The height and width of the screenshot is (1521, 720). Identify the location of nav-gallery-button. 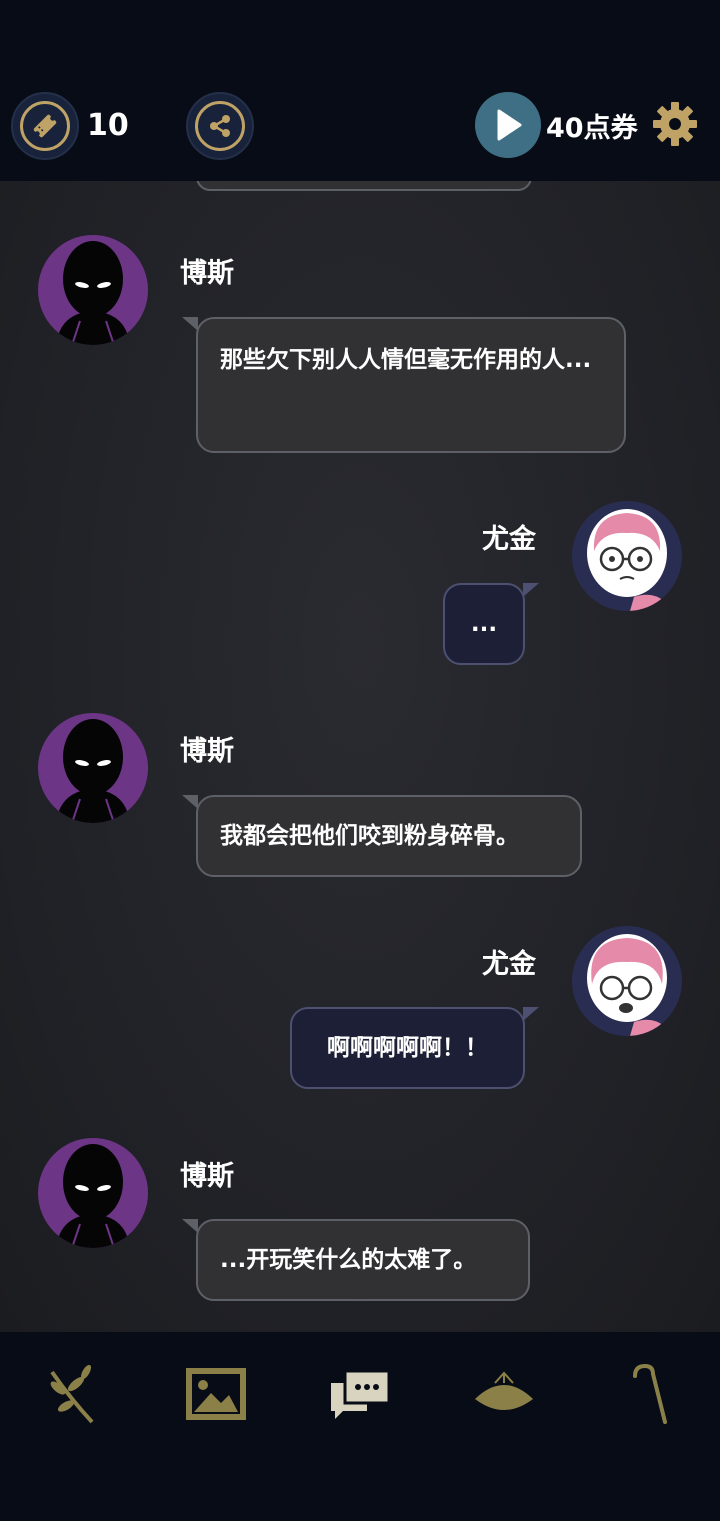
(216, 1394).